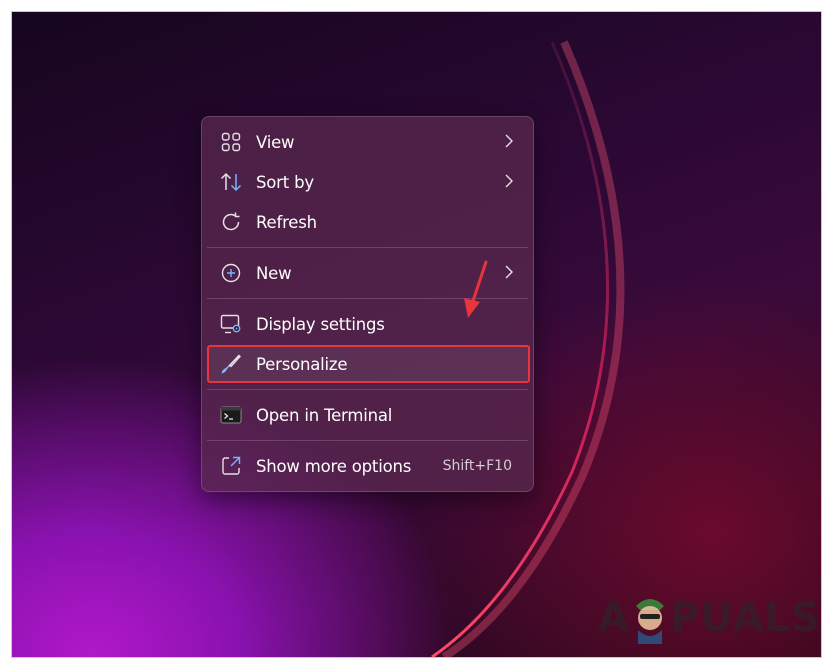  Describe the element at coordinates (649, 621) in the screenshot. I see `watermark-mascot-icon` at that location.